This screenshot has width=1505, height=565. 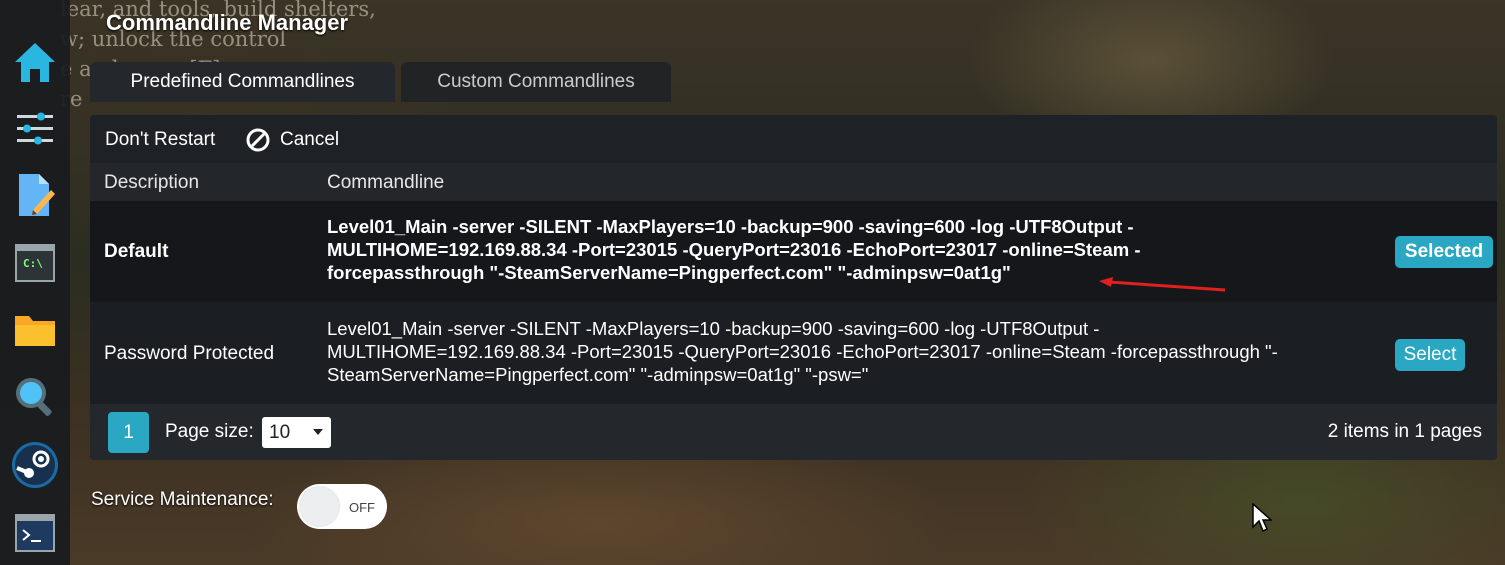 I want to click on search-icon, so click(x=34, y=397).